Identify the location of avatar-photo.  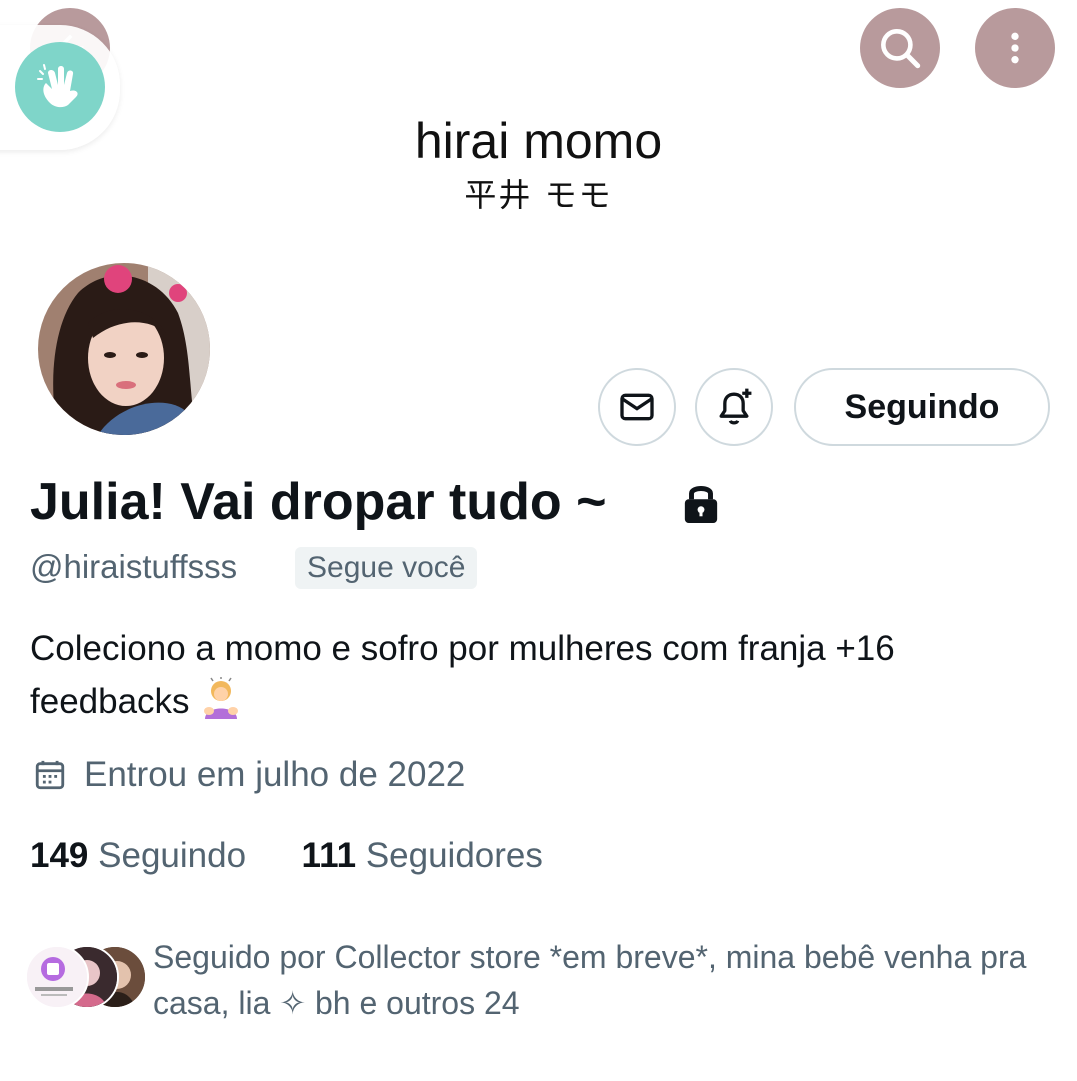
(124, 349).